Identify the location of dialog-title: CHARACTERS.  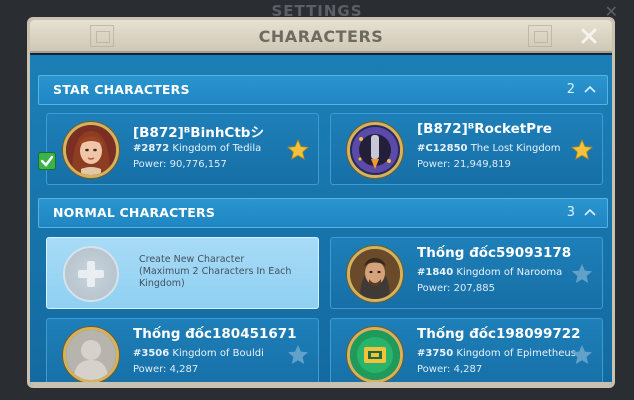
(321, 36).